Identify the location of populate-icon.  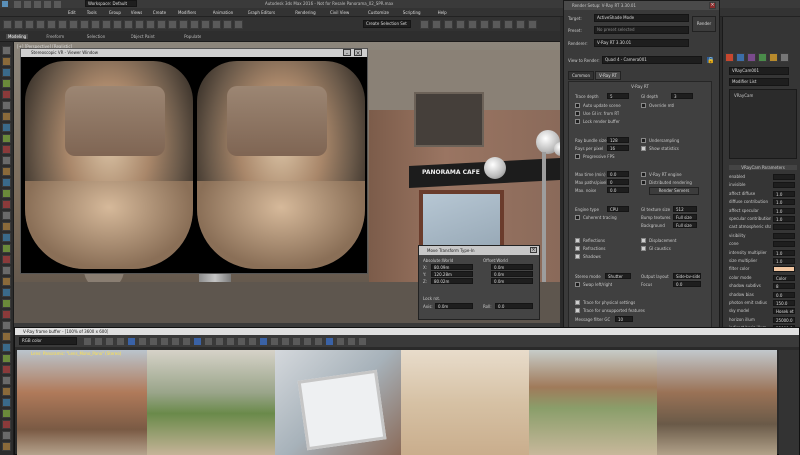
(6, 94).